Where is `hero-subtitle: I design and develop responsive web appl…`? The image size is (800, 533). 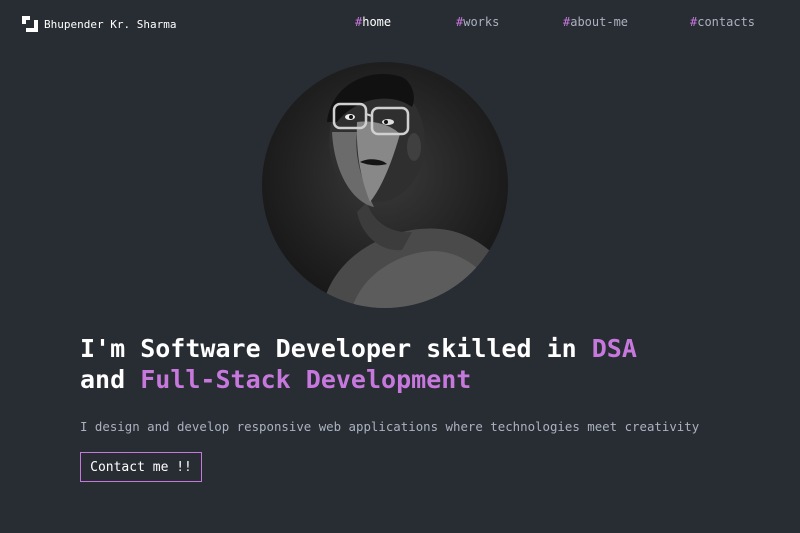 hero-subtitle: I design and develop responsive web appl… is located at coordinates (390, 426).